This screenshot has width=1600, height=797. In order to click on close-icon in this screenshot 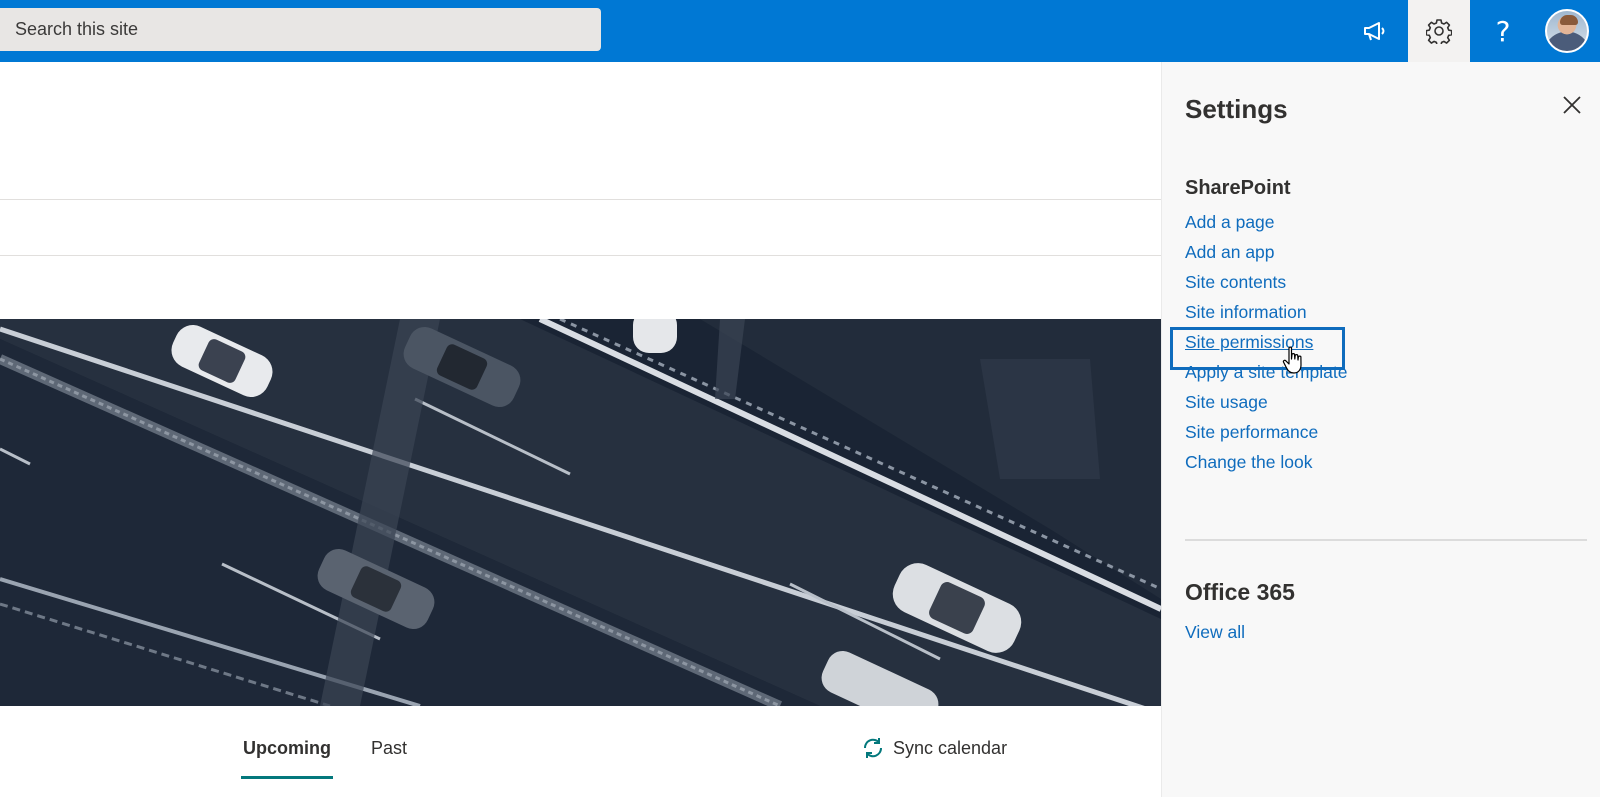, I will do `click(1572, 105)`.